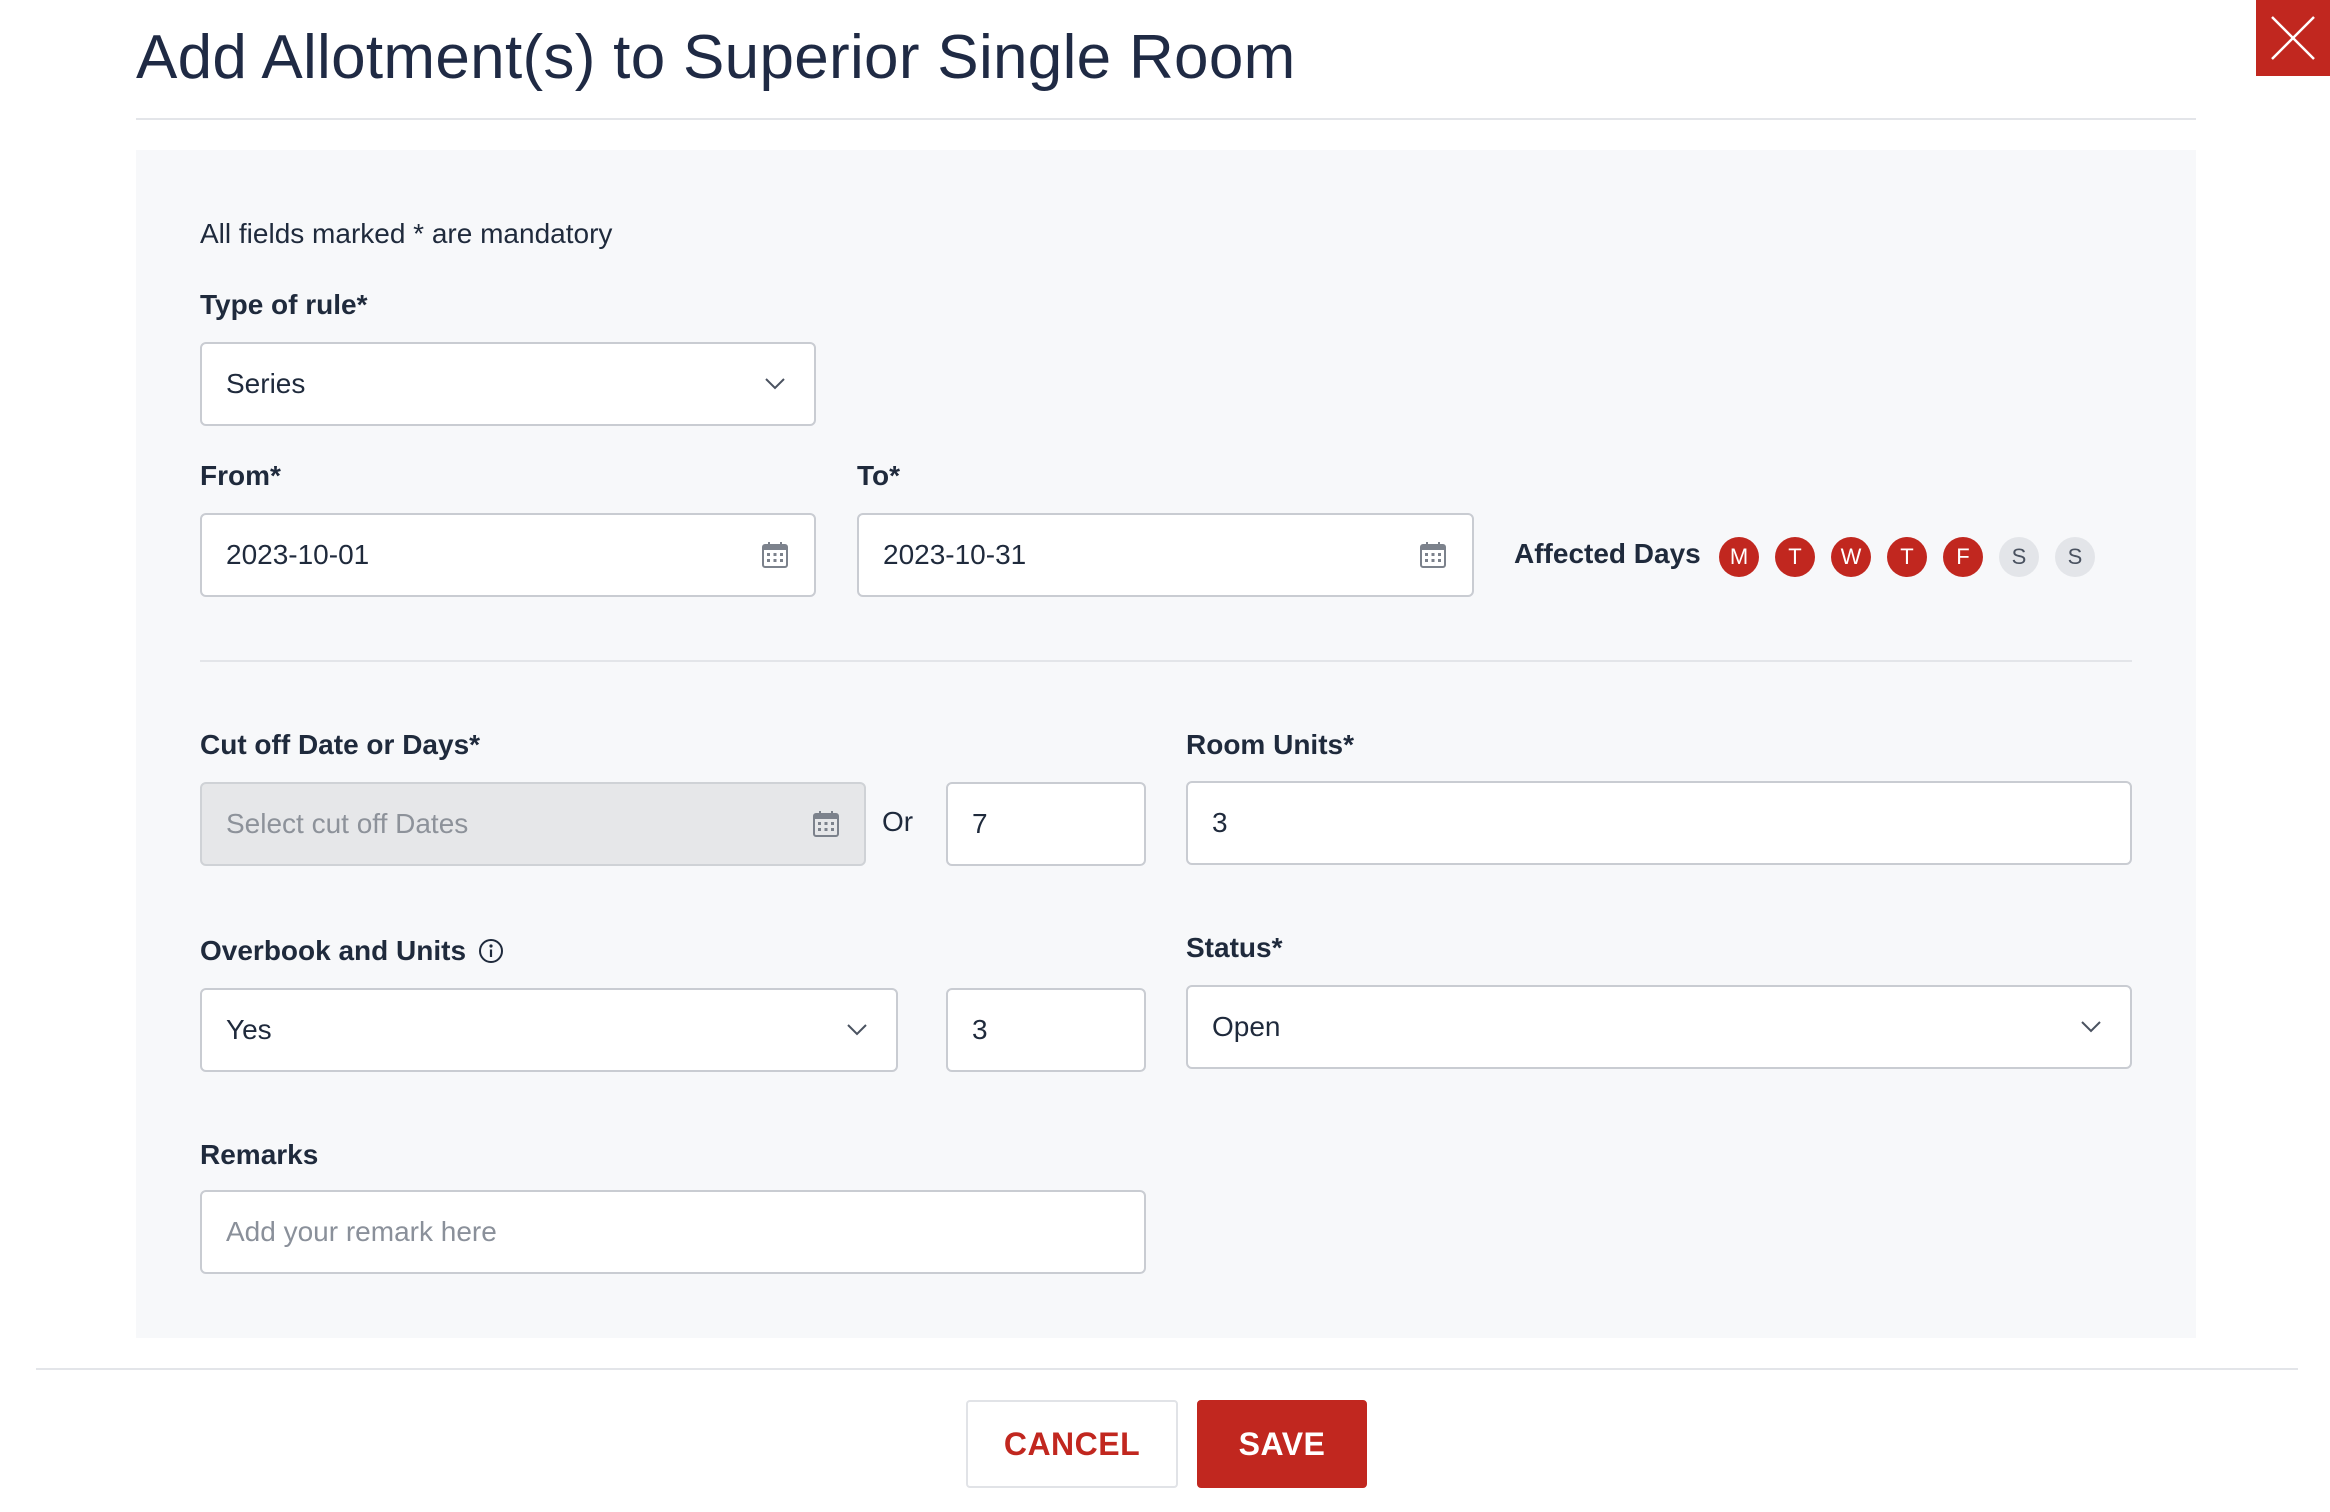  I want to click on cutoff-label: Cut off Date or Days*, so click(340, 744).